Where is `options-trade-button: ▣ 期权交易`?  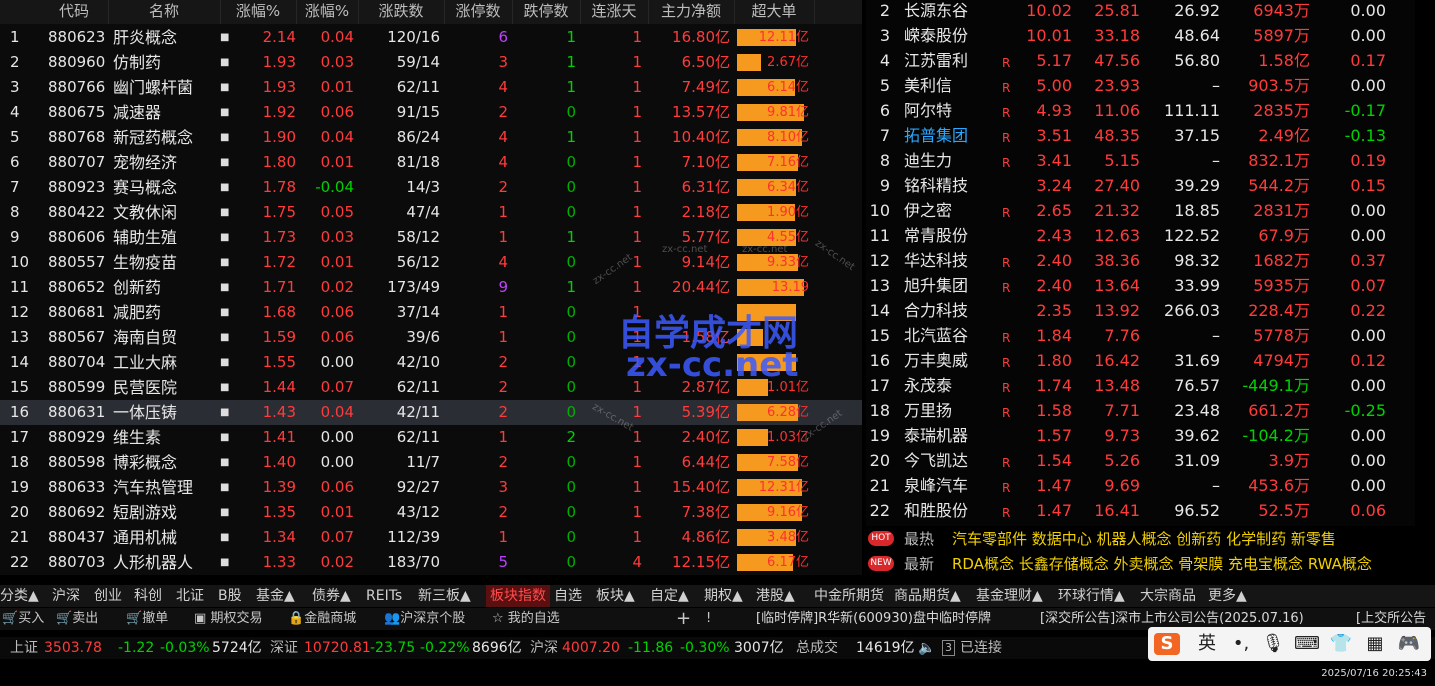 options-trade-button: ▣ 期权交易 is located at coordinates (228, 619).